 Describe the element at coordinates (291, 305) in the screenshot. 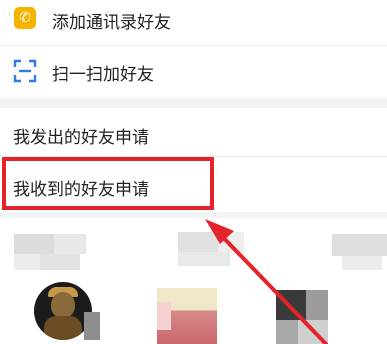

I see `blurred-avatar` at that location.